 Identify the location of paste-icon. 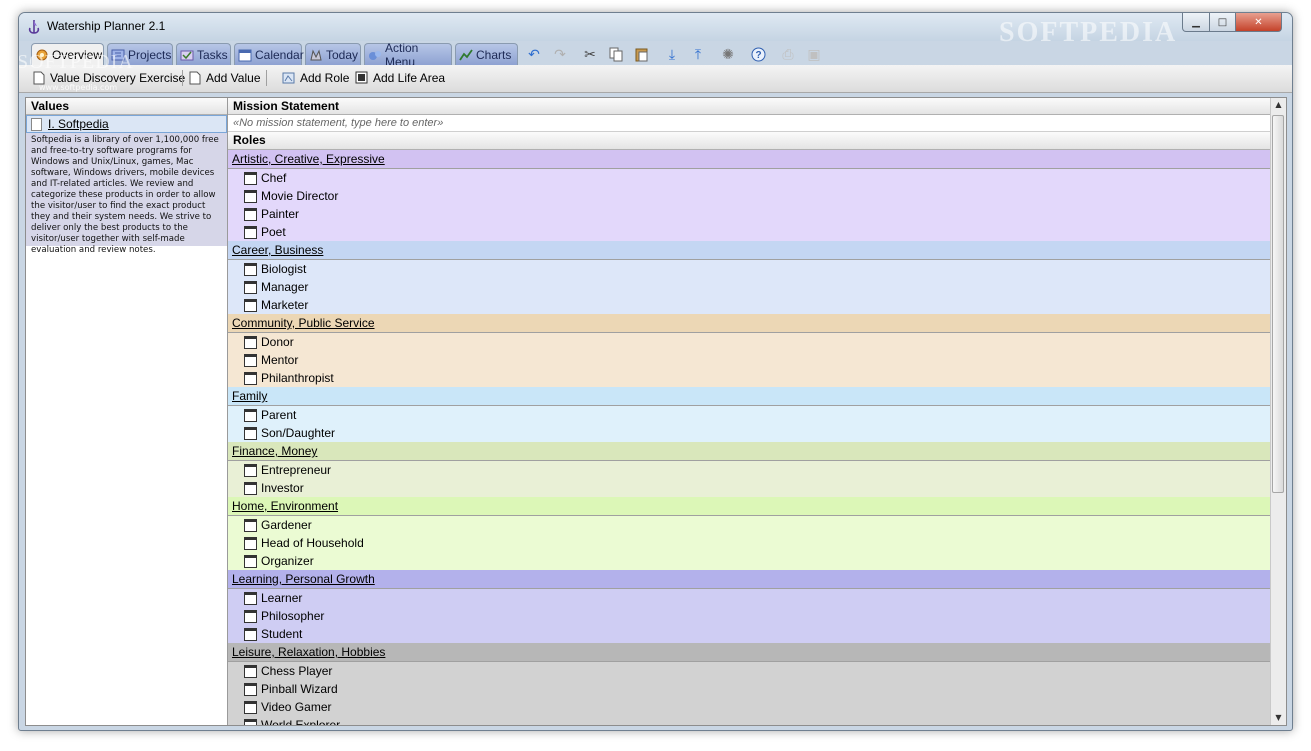
(642, 55).